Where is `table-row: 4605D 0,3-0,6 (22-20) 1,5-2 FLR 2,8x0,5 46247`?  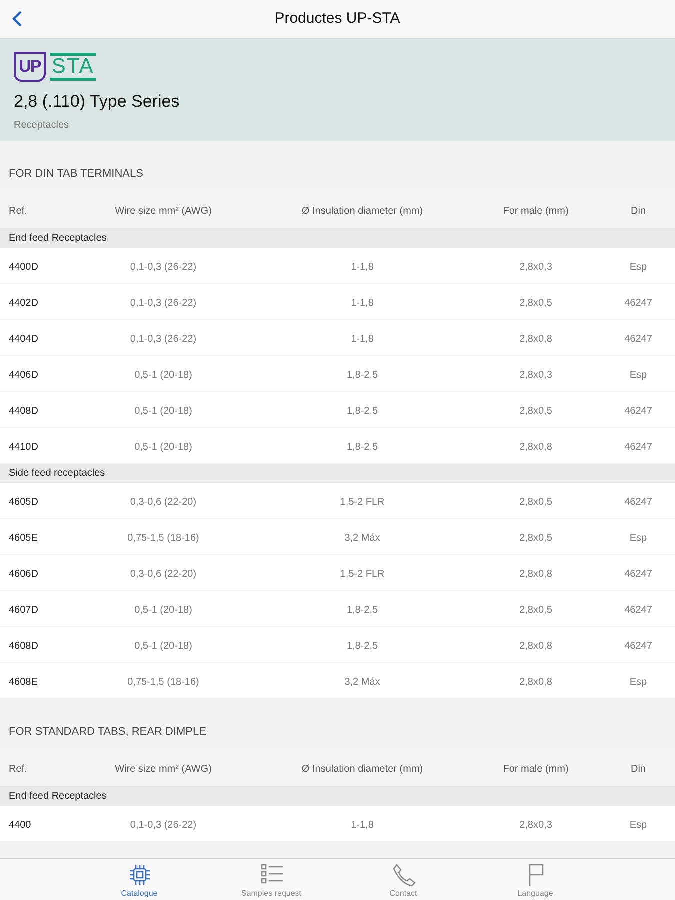
table-row: 4605D 0,3-0,6 (22-20) 1,5-2 FLR 2,8x0,5 46247 is located at coordinates (337, 501).